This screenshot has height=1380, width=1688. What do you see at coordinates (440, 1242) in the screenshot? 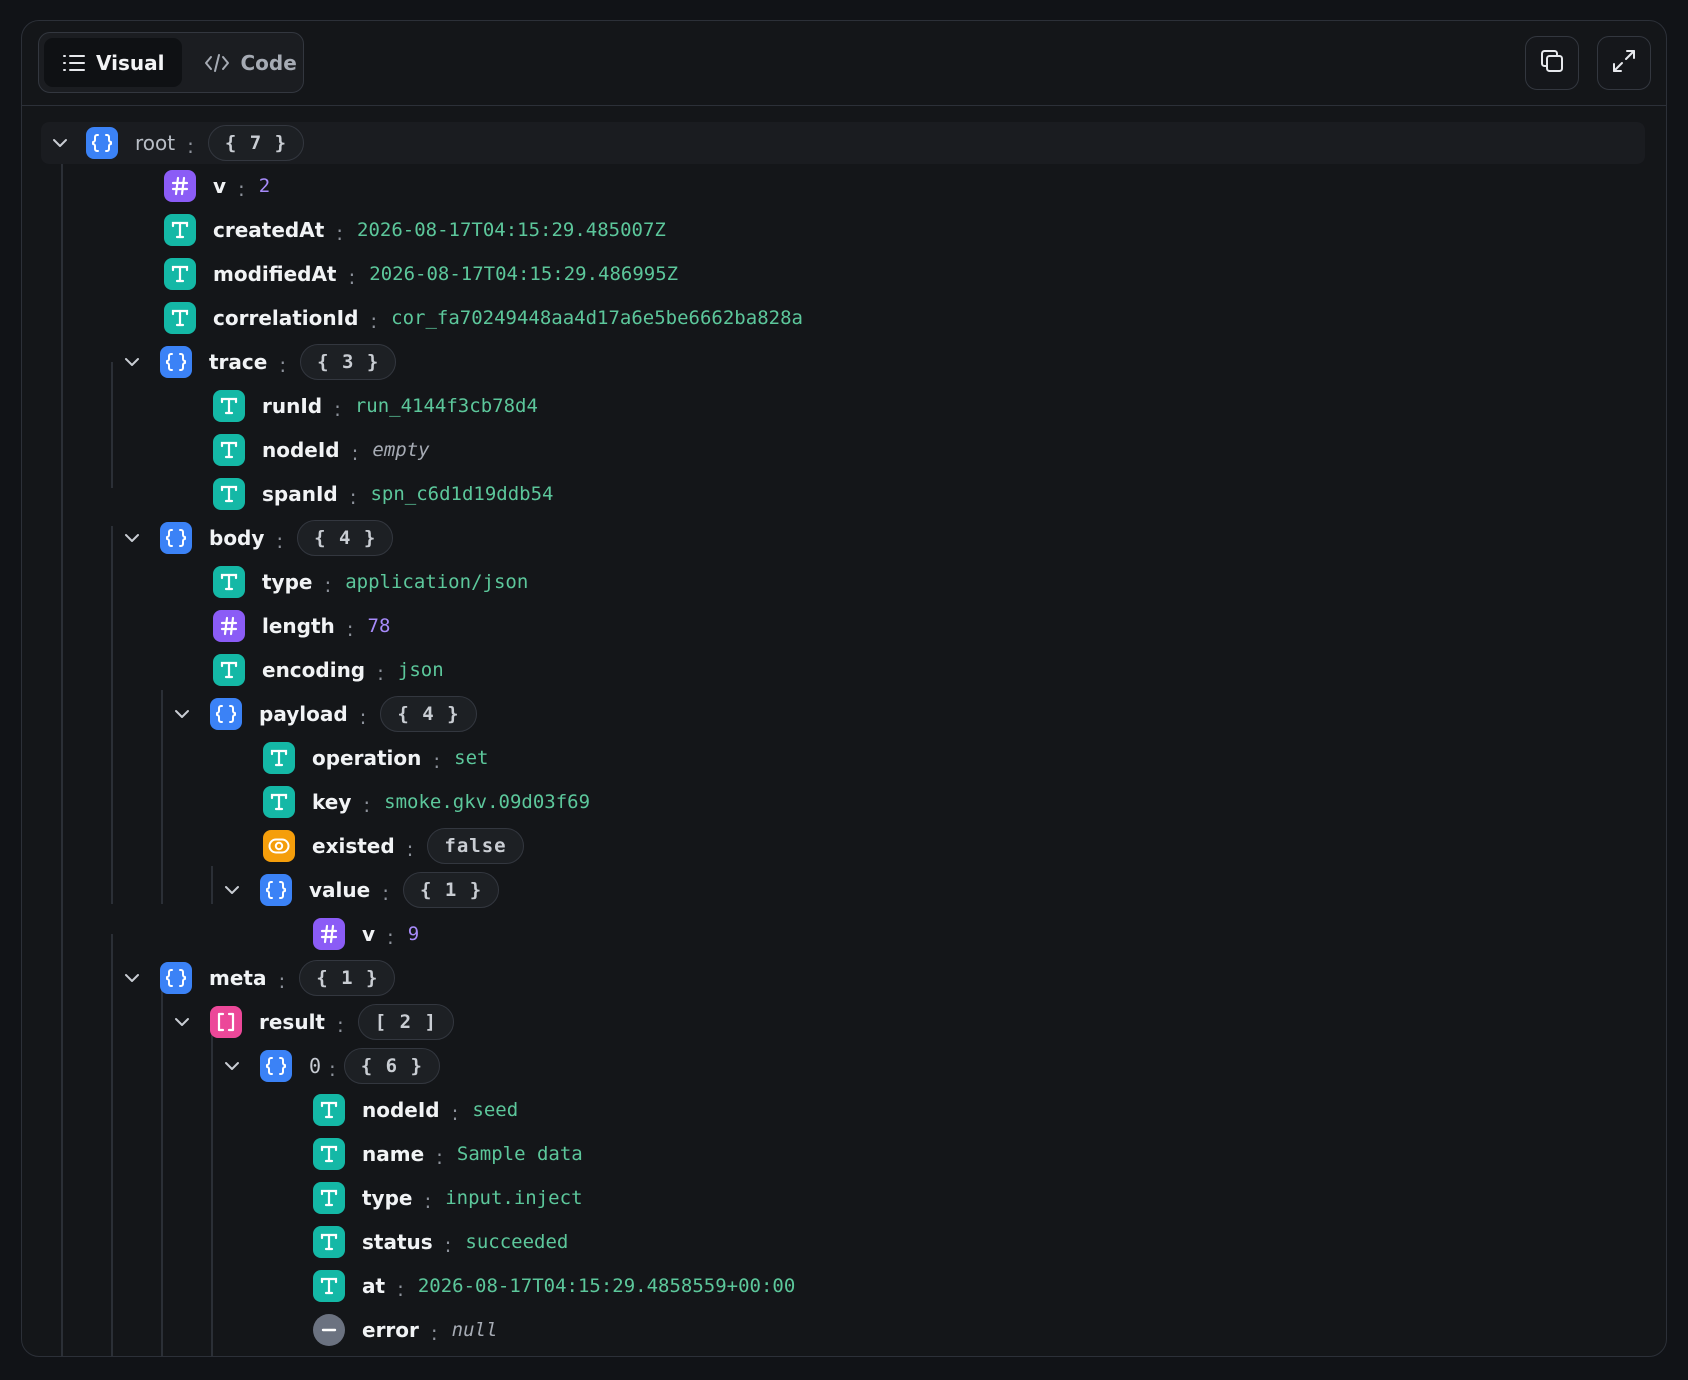
I see `tree-node-r0-status: status : succeeded` at bounding box center [440, 1242].